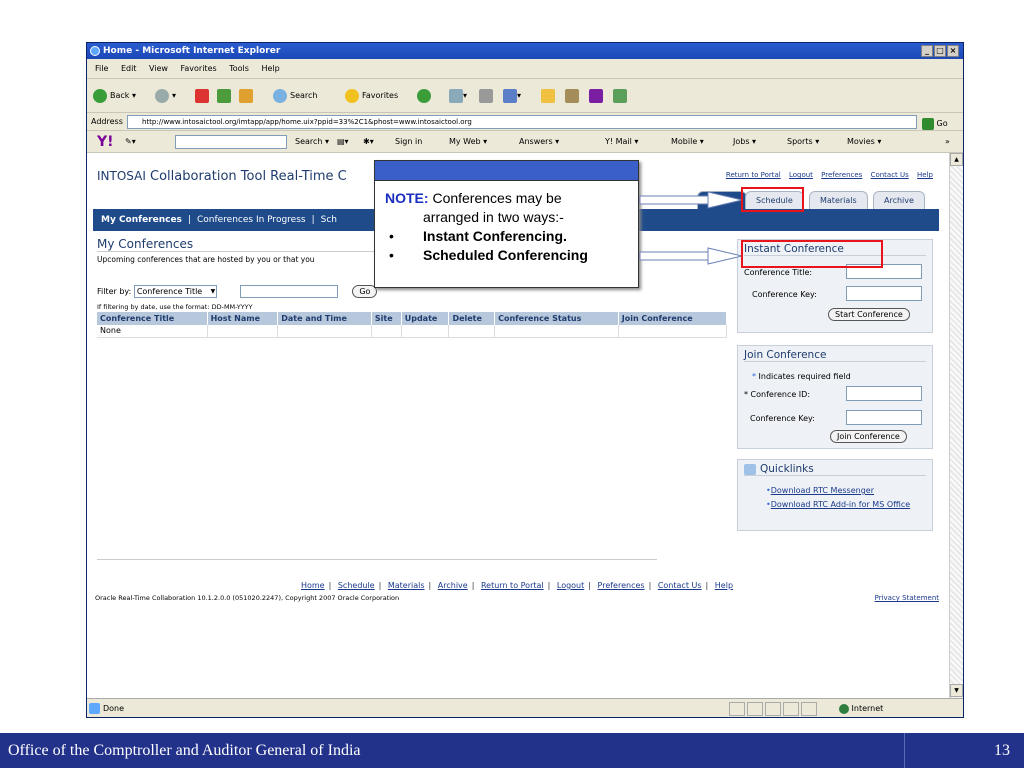 This screenshot has height=768, width=1024. I want to click on nav-my-conferences: My Conferences, so click(141, 220).